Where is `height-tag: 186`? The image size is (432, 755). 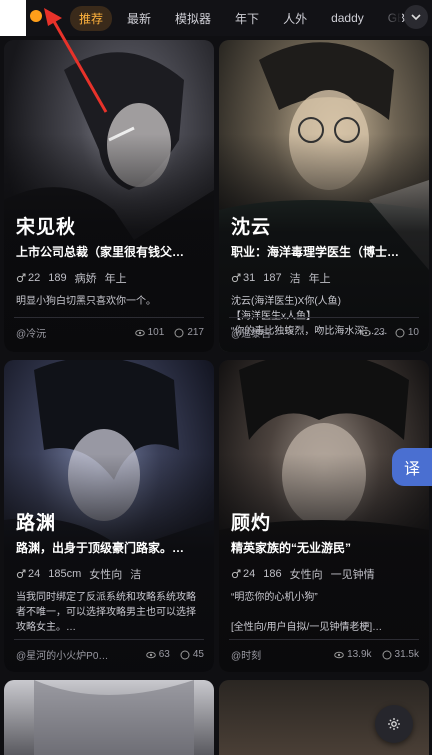 height-tag: 186 is located at coordinates (272, 574).